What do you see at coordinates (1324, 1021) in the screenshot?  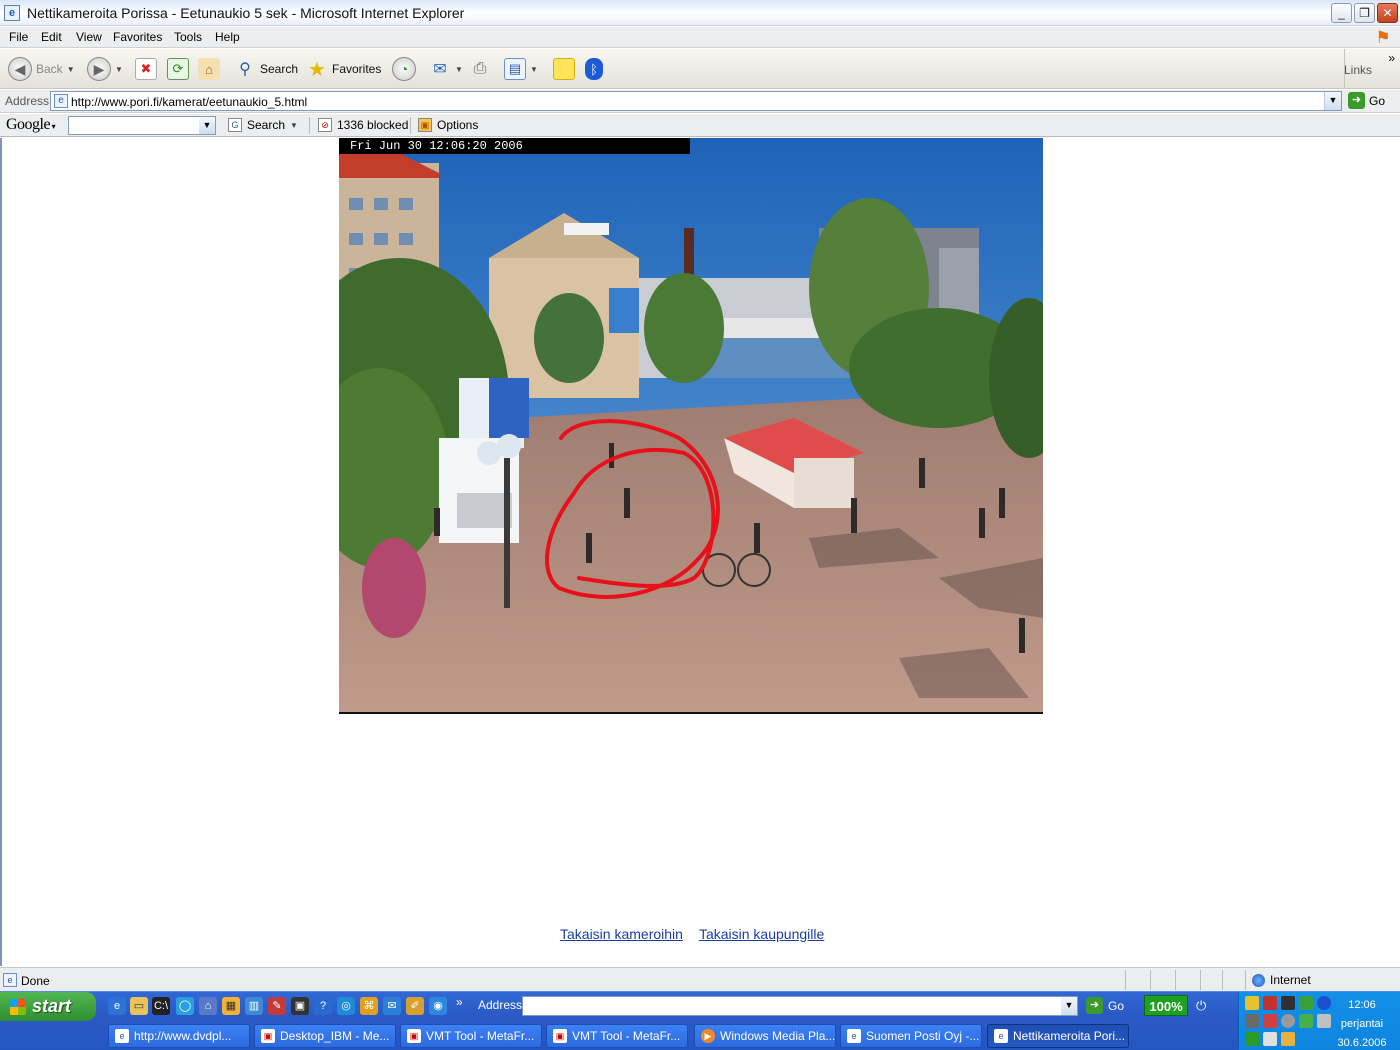 I see `tray-modem-icon` at bounding box center [1324, 1021].